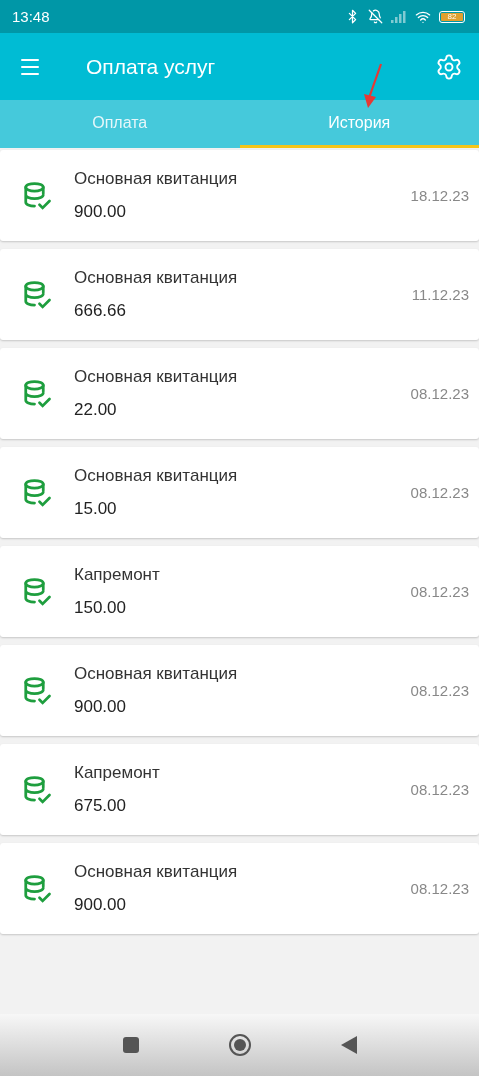 The height and width of the screenshot is (1076, 479). What do you see at coordinates (440, 294) in the screenshot?
I see `payment-date: 11.12.23` at bounding box center [440, 294].